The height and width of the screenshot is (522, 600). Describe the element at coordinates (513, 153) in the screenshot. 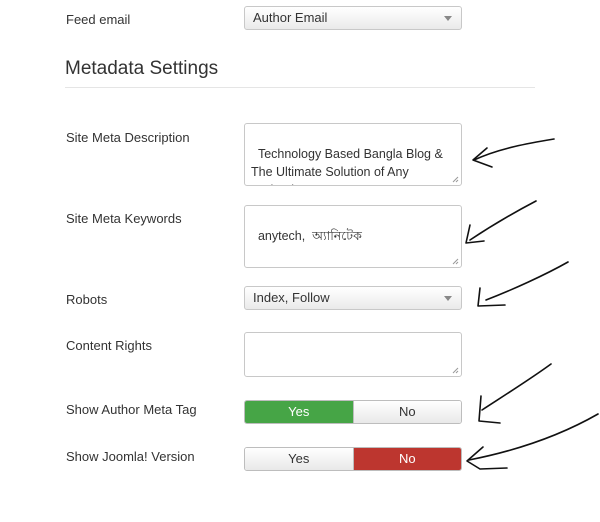

I see `arrow-annotation-description` at that location.